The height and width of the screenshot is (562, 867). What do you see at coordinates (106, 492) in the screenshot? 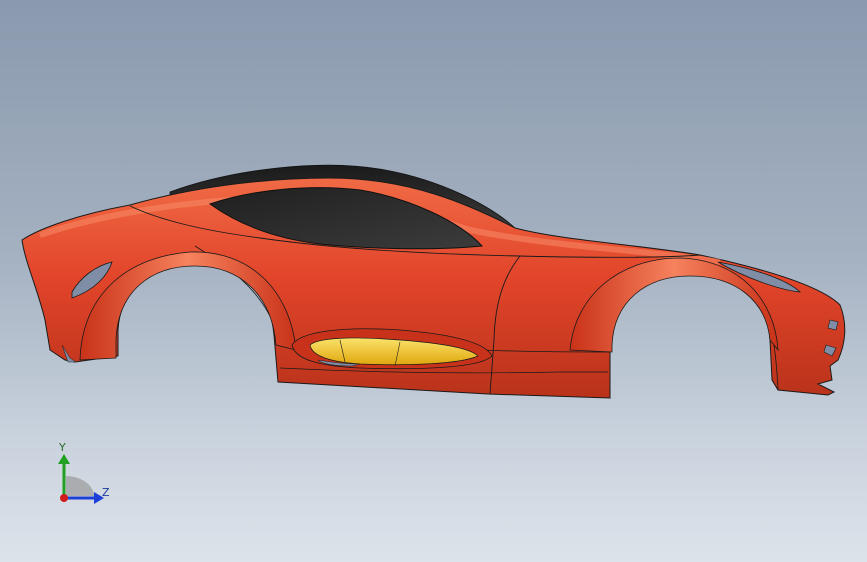
I see `z-axis-label: Z` at bounding box center [106, 492].